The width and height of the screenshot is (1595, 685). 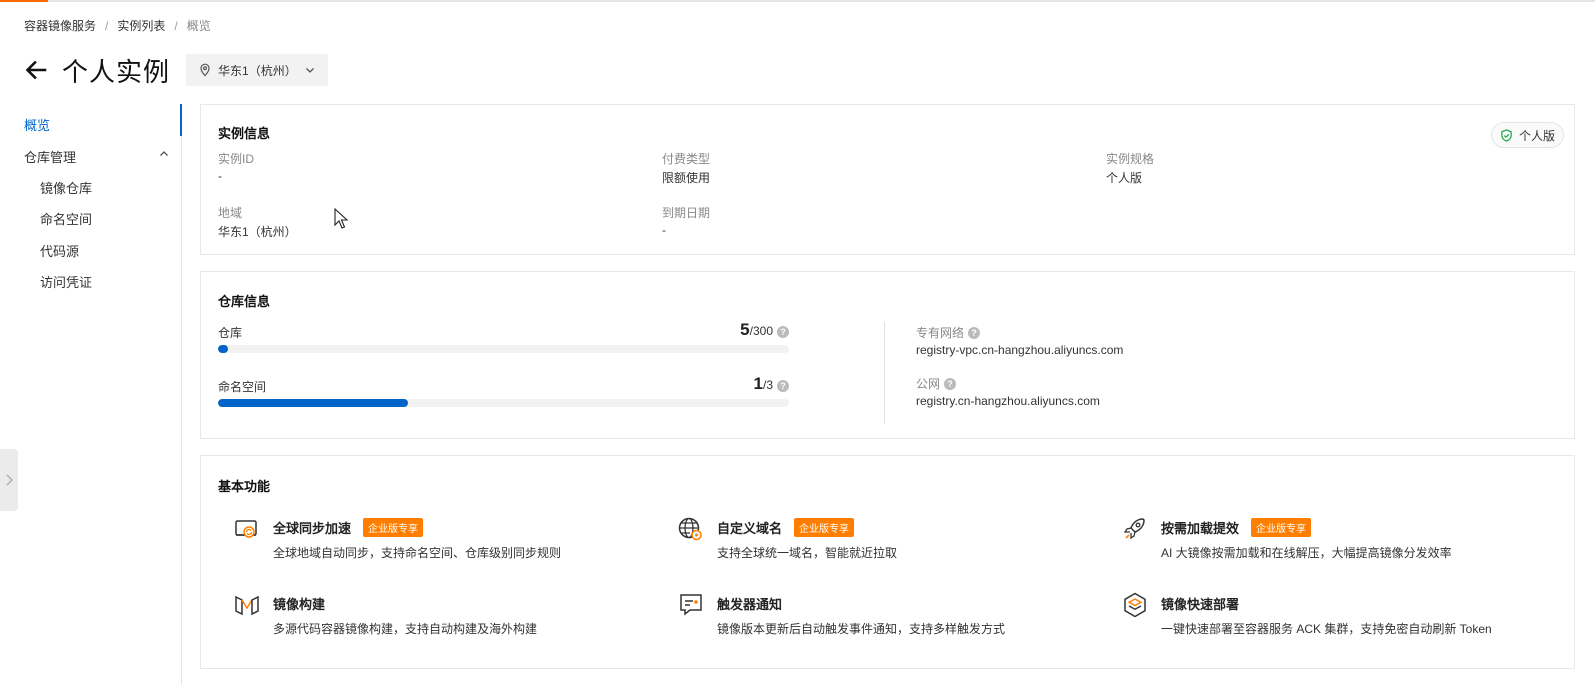 I want to click on sidebar: 概览 仓库管理 镜像仓库 命名空间 代码源 访问凭证, so click(x=91, y=394).